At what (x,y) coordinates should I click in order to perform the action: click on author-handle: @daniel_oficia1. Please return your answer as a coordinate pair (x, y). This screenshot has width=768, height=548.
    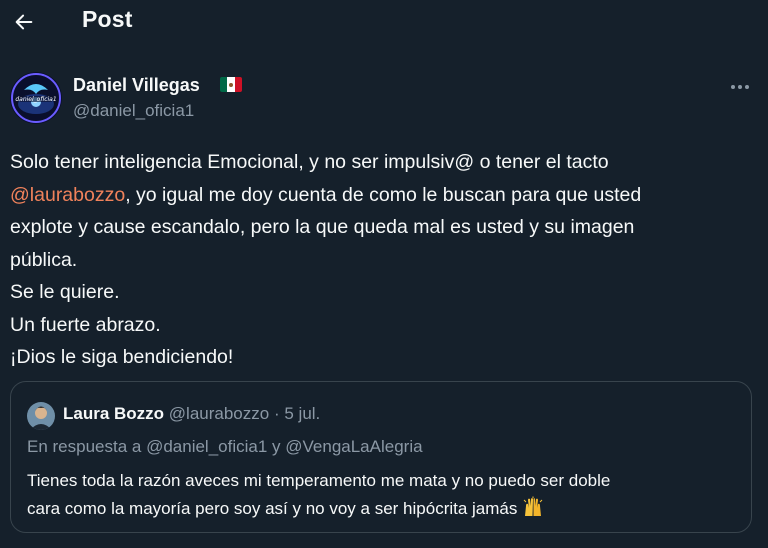
    Looking at the image, I should click on (133, 111).